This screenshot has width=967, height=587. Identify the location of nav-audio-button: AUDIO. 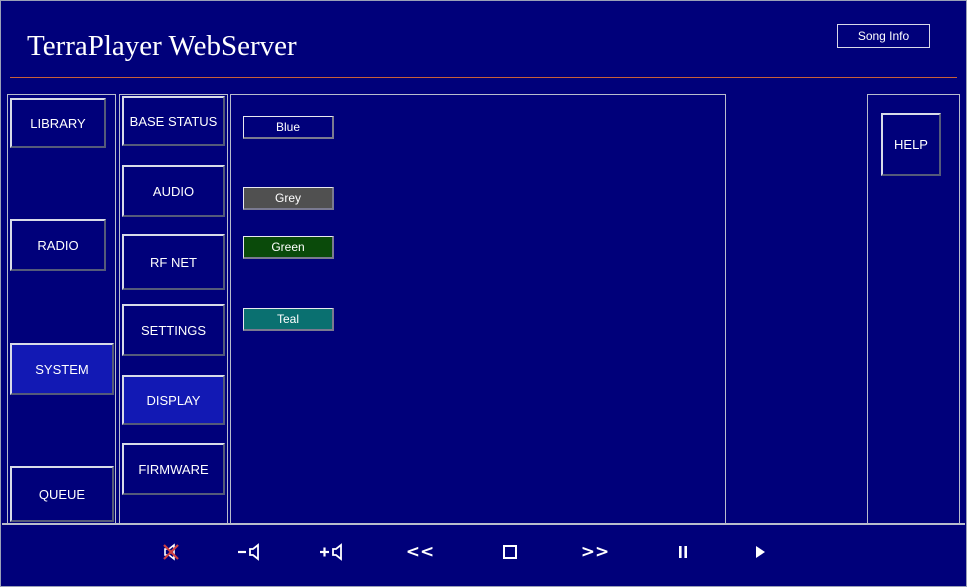
(173, 191).